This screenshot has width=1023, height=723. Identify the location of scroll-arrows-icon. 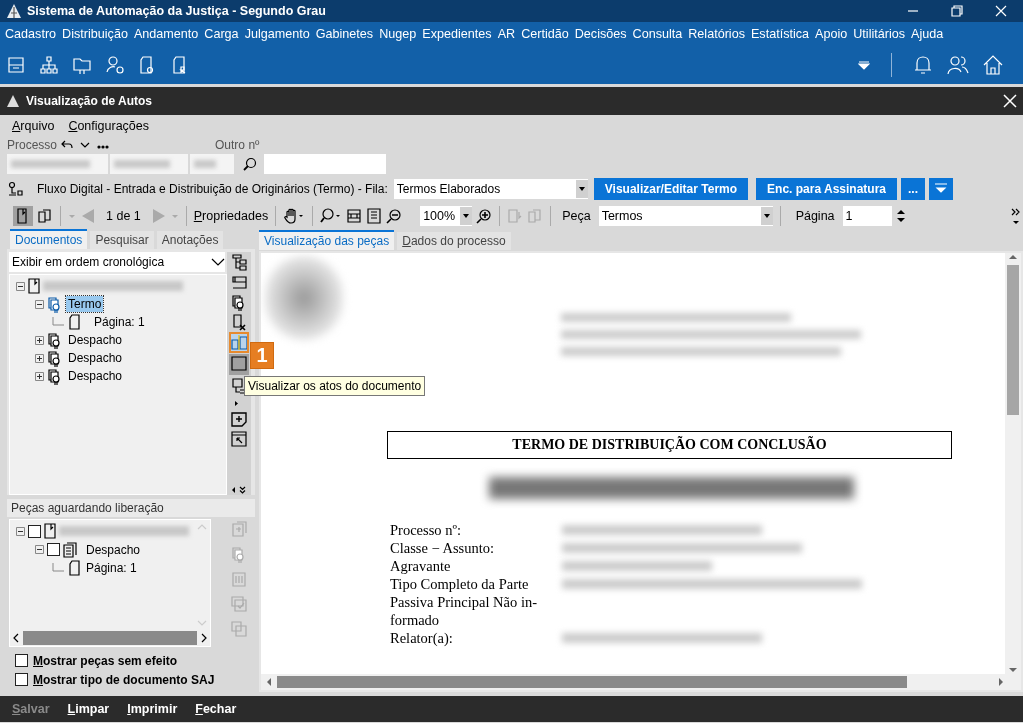
(239, 490).